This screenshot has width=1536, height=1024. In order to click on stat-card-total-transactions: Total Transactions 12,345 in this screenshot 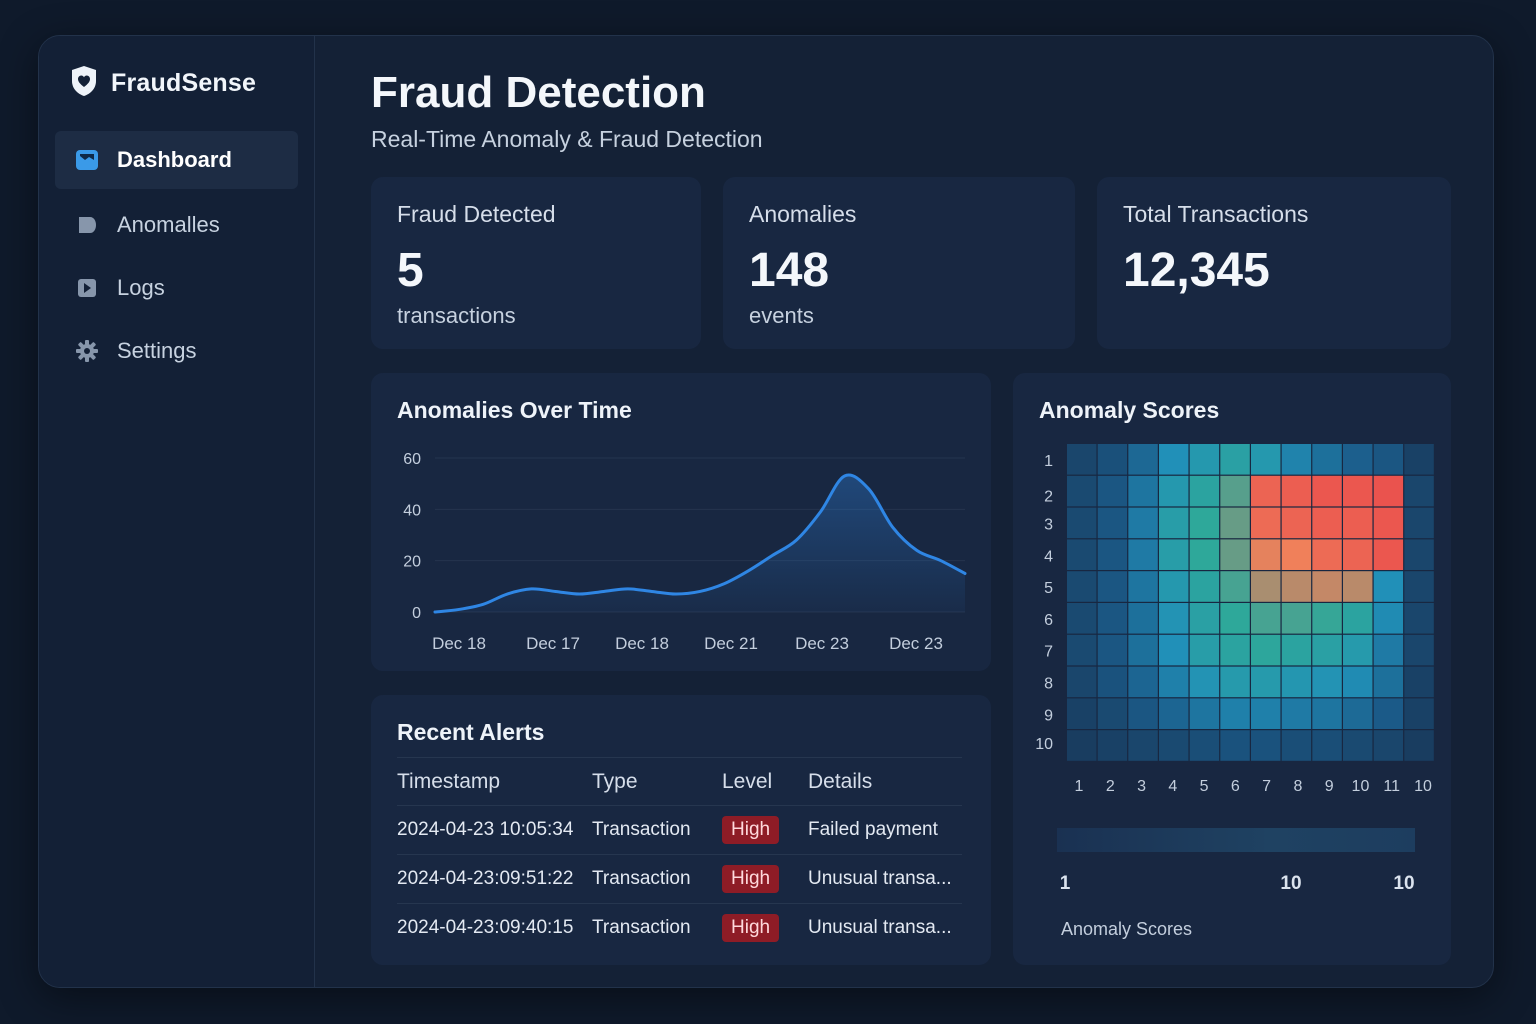, I will do `click(1274, 263)`.